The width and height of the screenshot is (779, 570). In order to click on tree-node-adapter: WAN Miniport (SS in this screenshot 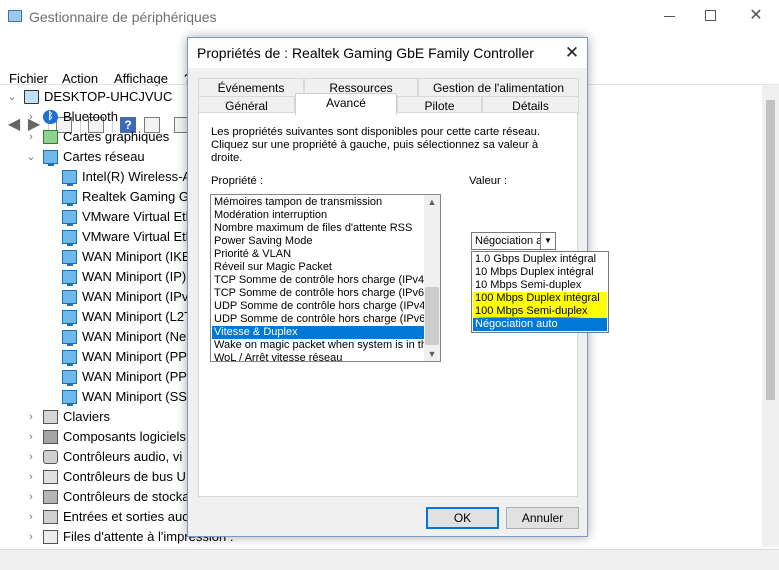, I will do `click(95, 397)`.